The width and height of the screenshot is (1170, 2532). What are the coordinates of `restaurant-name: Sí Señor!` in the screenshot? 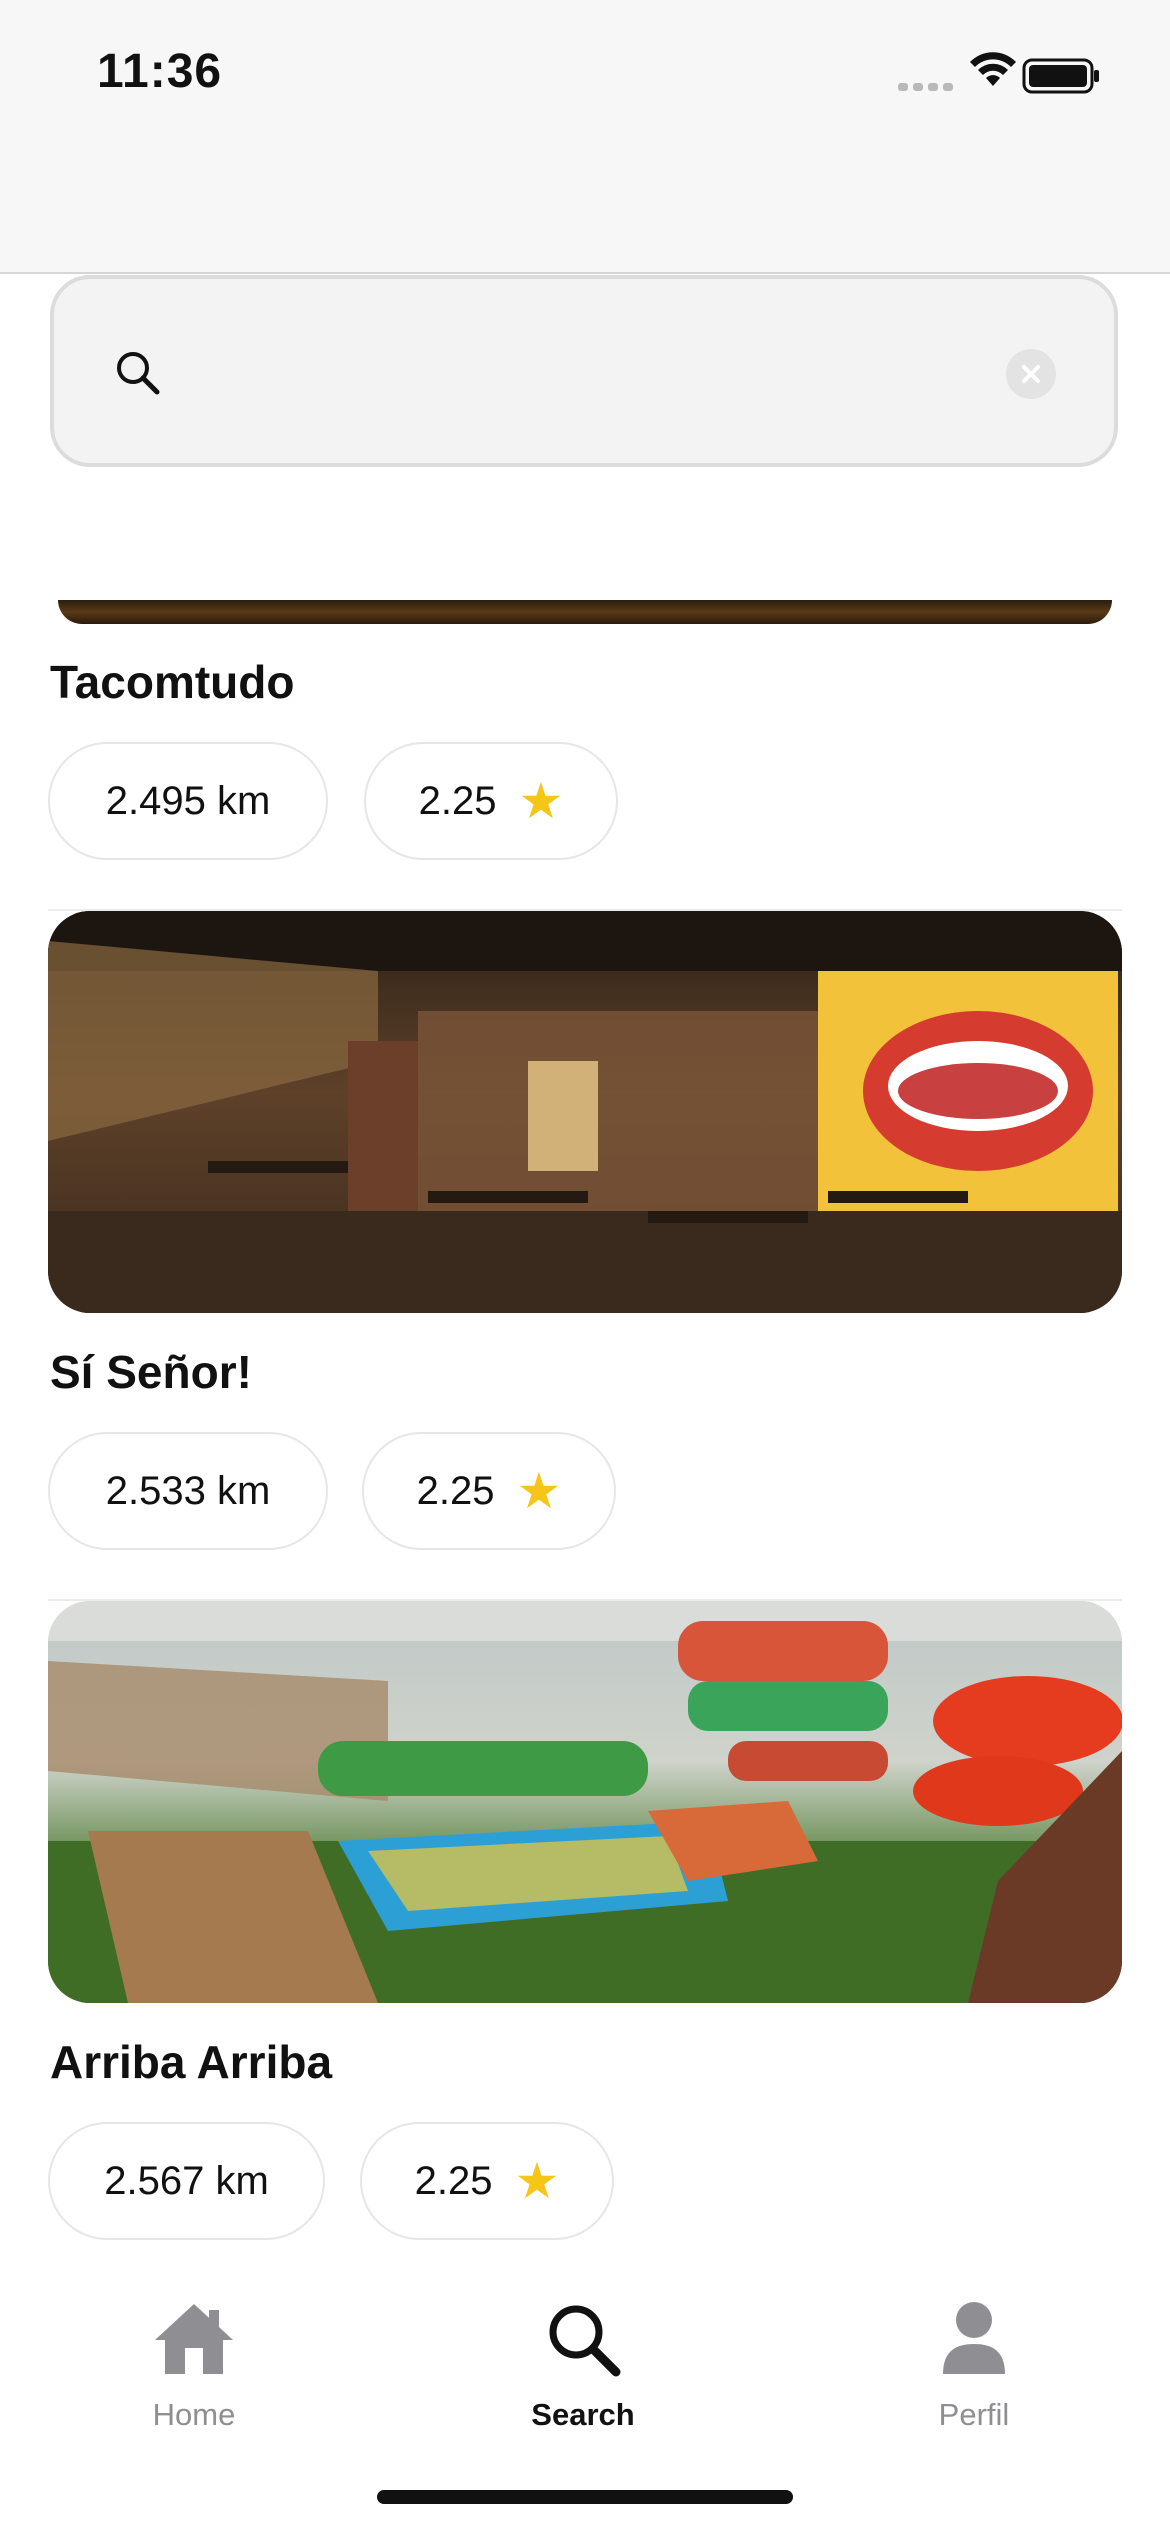 It's located at (151, 1372).